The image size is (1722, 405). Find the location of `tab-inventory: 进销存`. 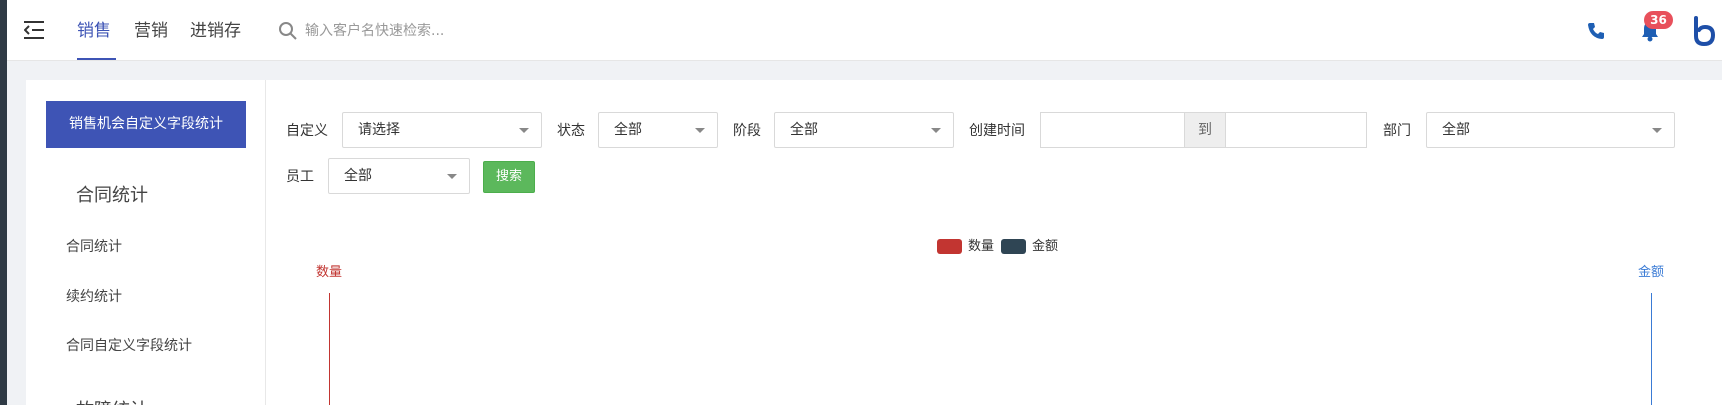

tab-inventory: 进销存 is located at coordinates (215, 31).